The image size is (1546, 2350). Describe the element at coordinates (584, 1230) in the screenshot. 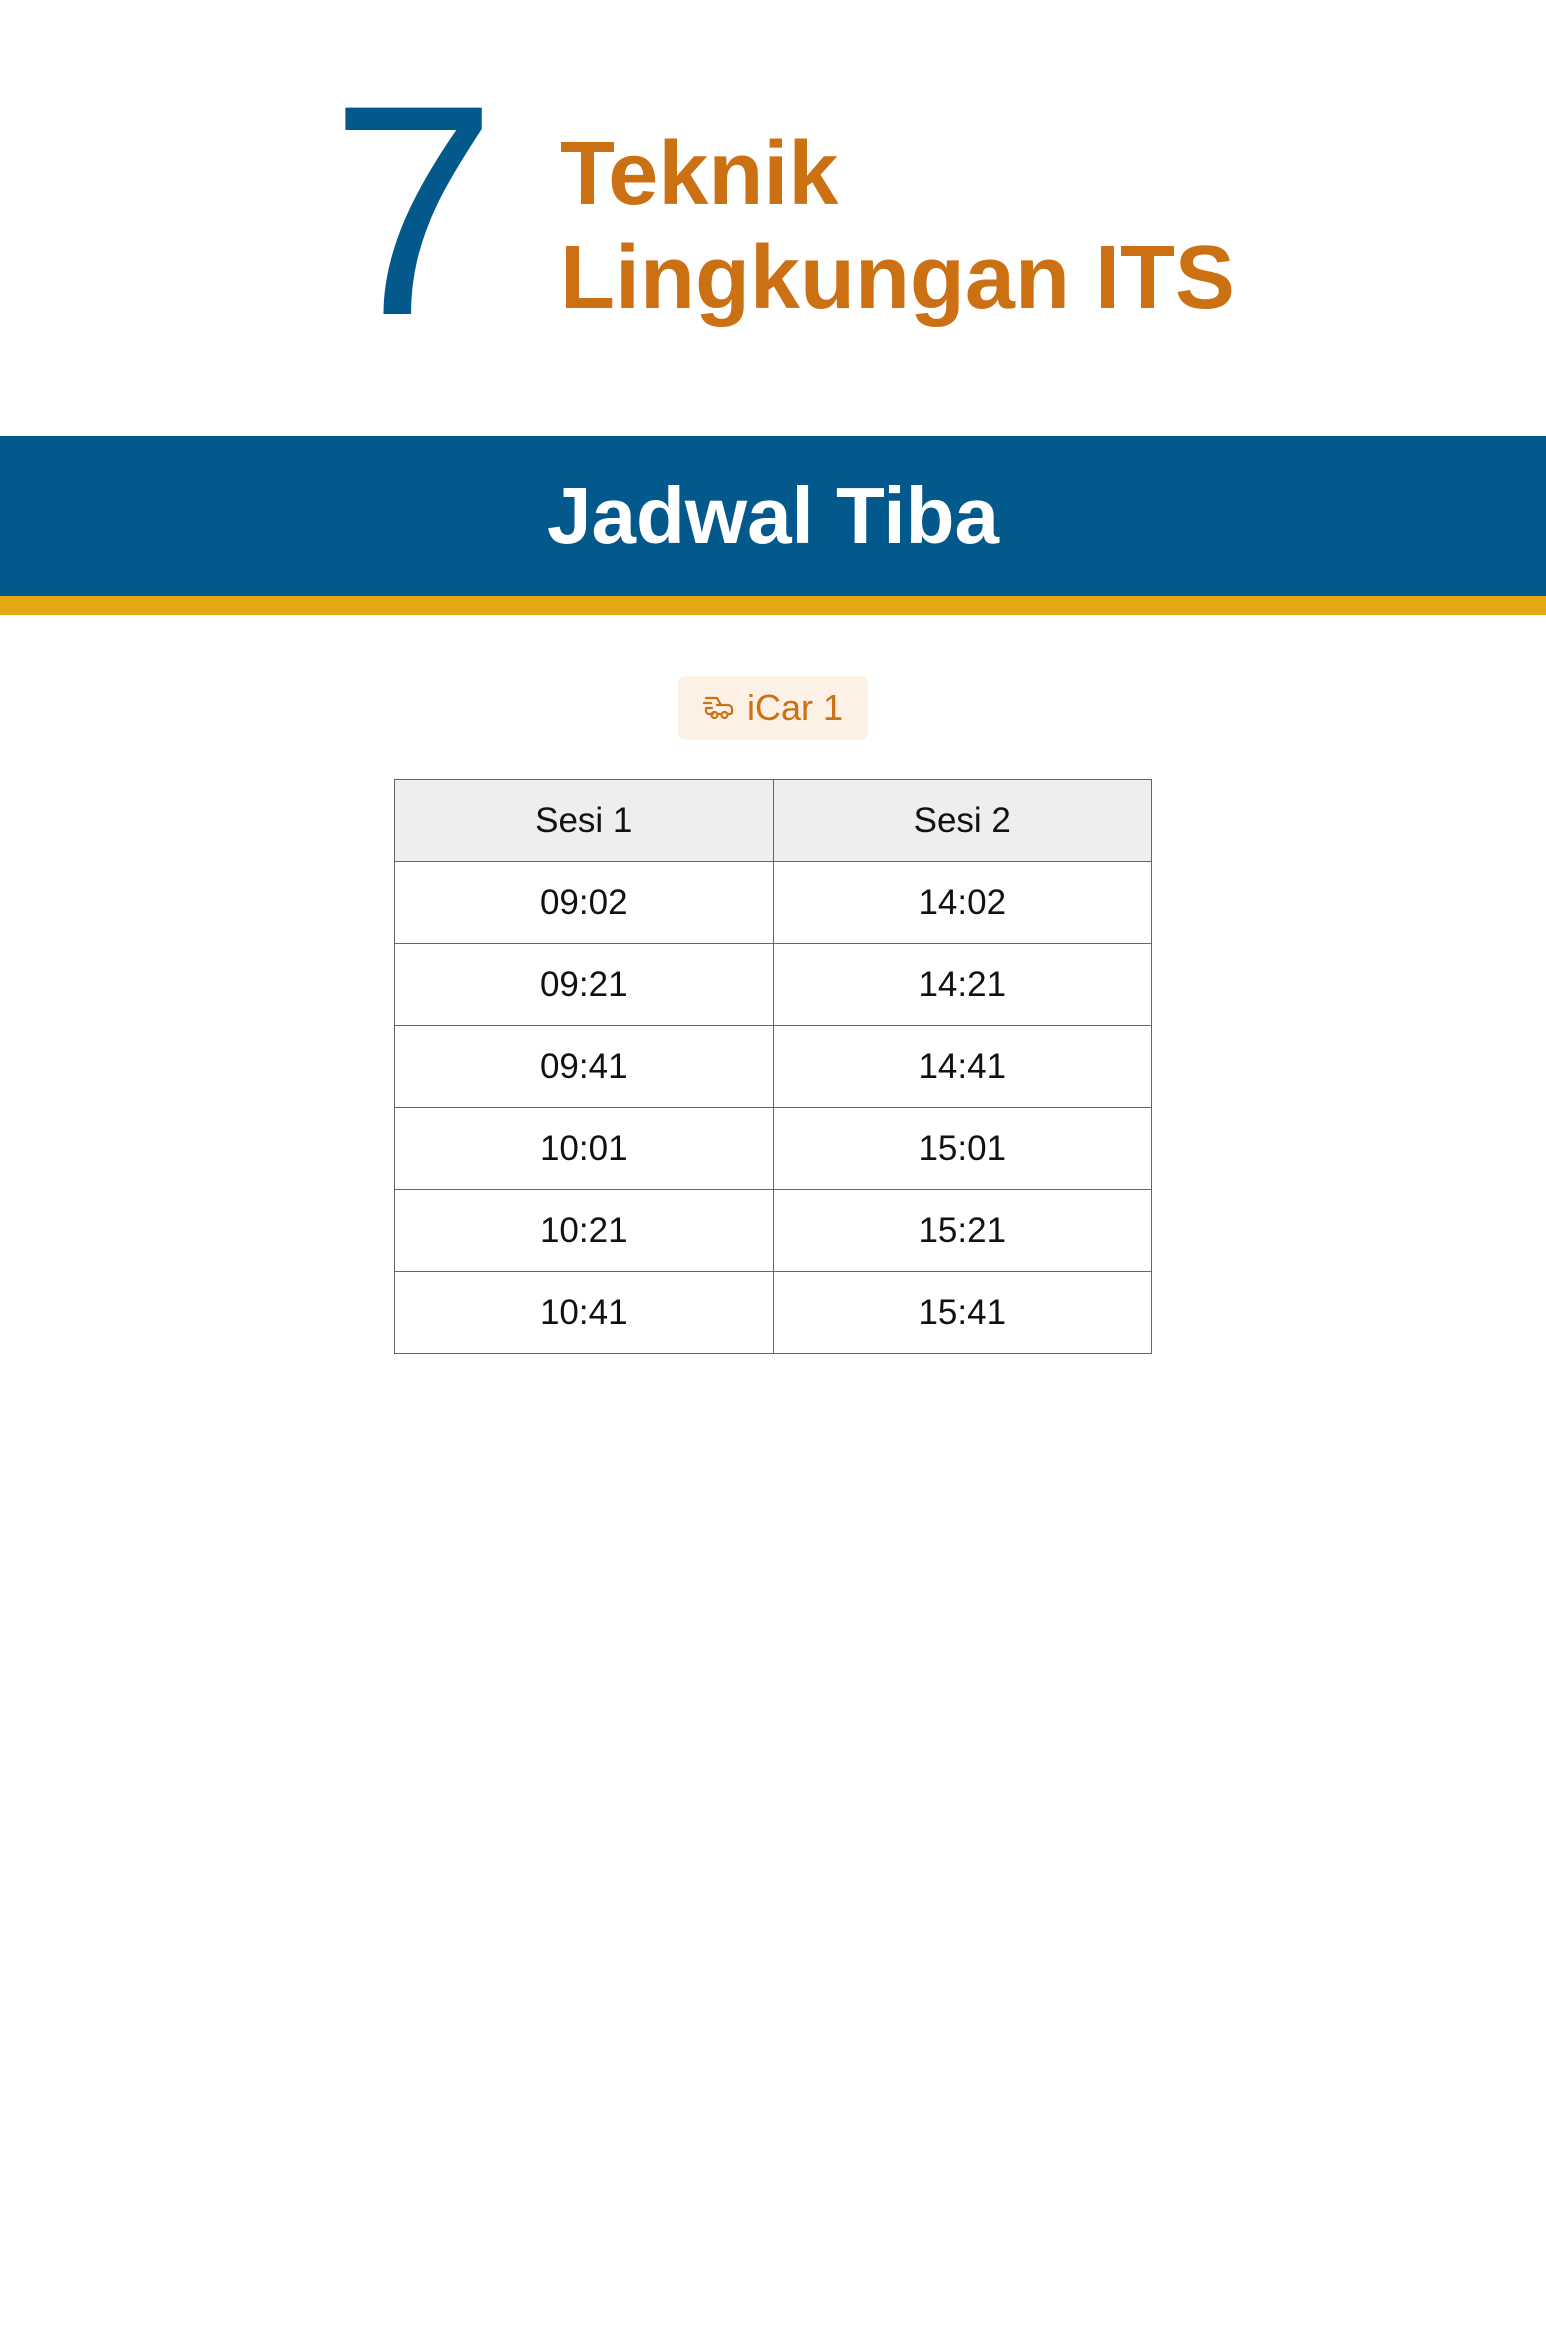

I see `arrival-time: 10:21` at that location.